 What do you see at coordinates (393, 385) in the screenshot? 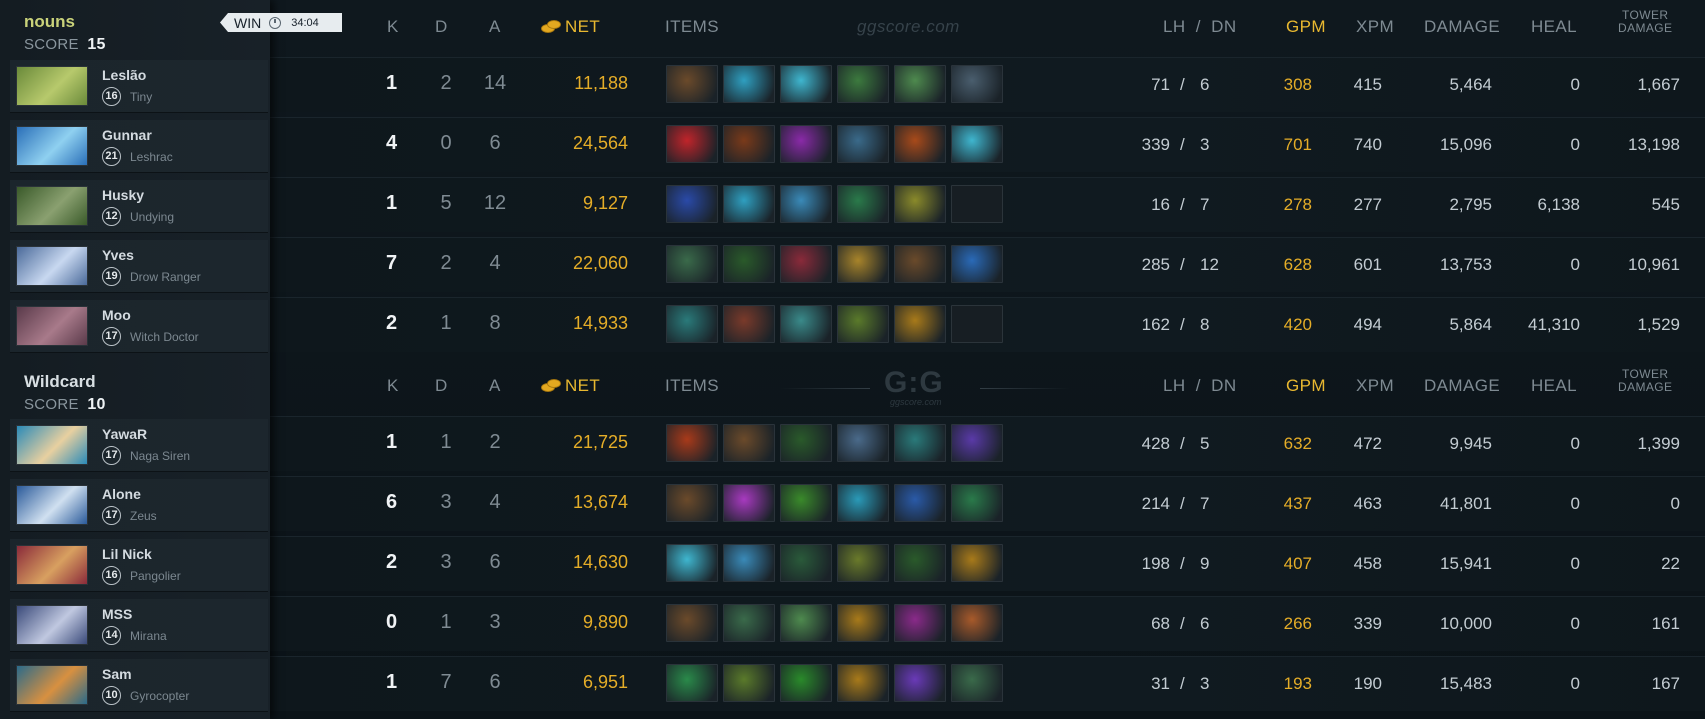
I see `header-kills: K` at bounding box center [393, 385].